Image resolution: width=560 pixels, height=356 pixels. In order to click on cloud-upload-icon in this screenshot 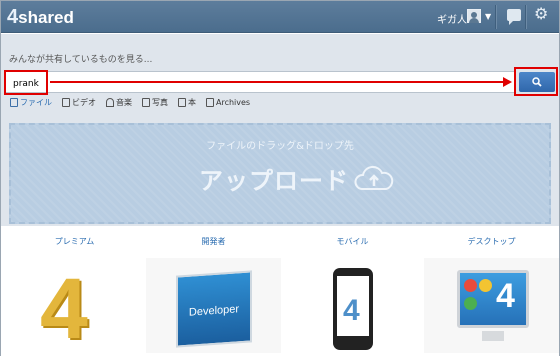, I will do `click(374, 177)`.